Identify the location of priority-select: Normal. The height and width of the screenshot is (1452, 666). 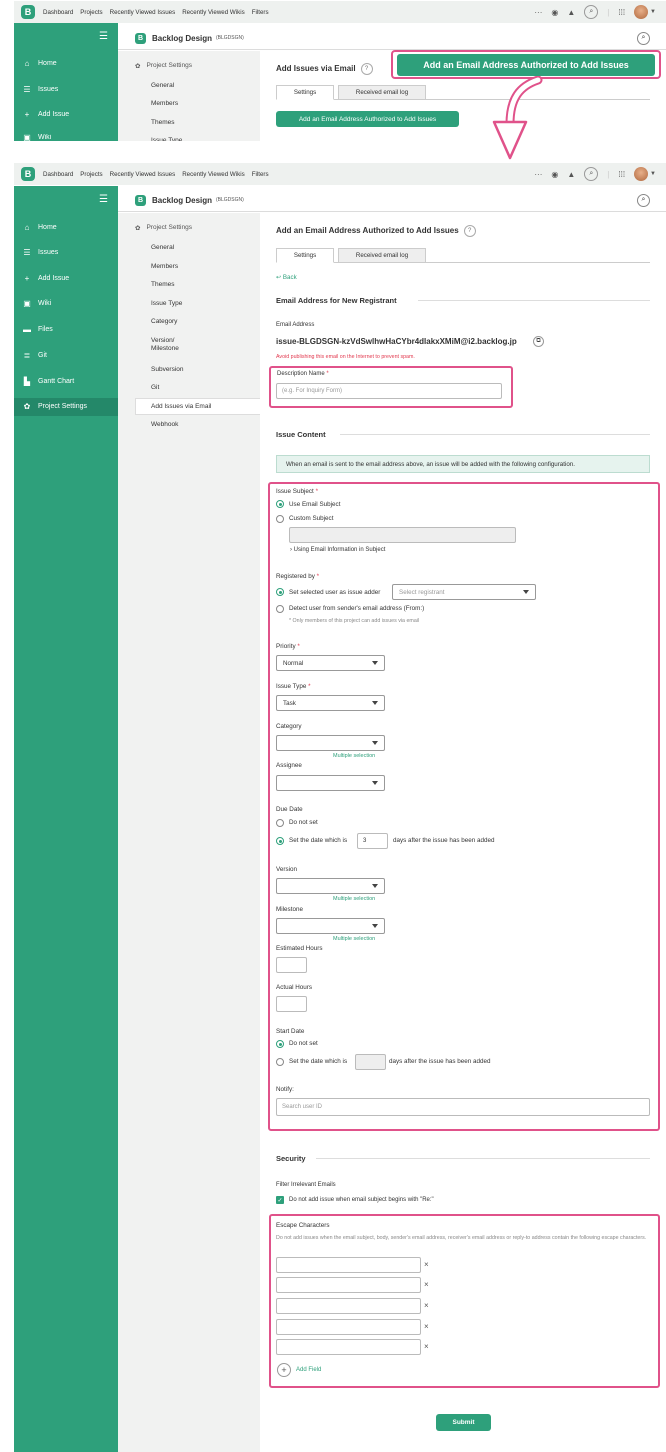
(330, 663).